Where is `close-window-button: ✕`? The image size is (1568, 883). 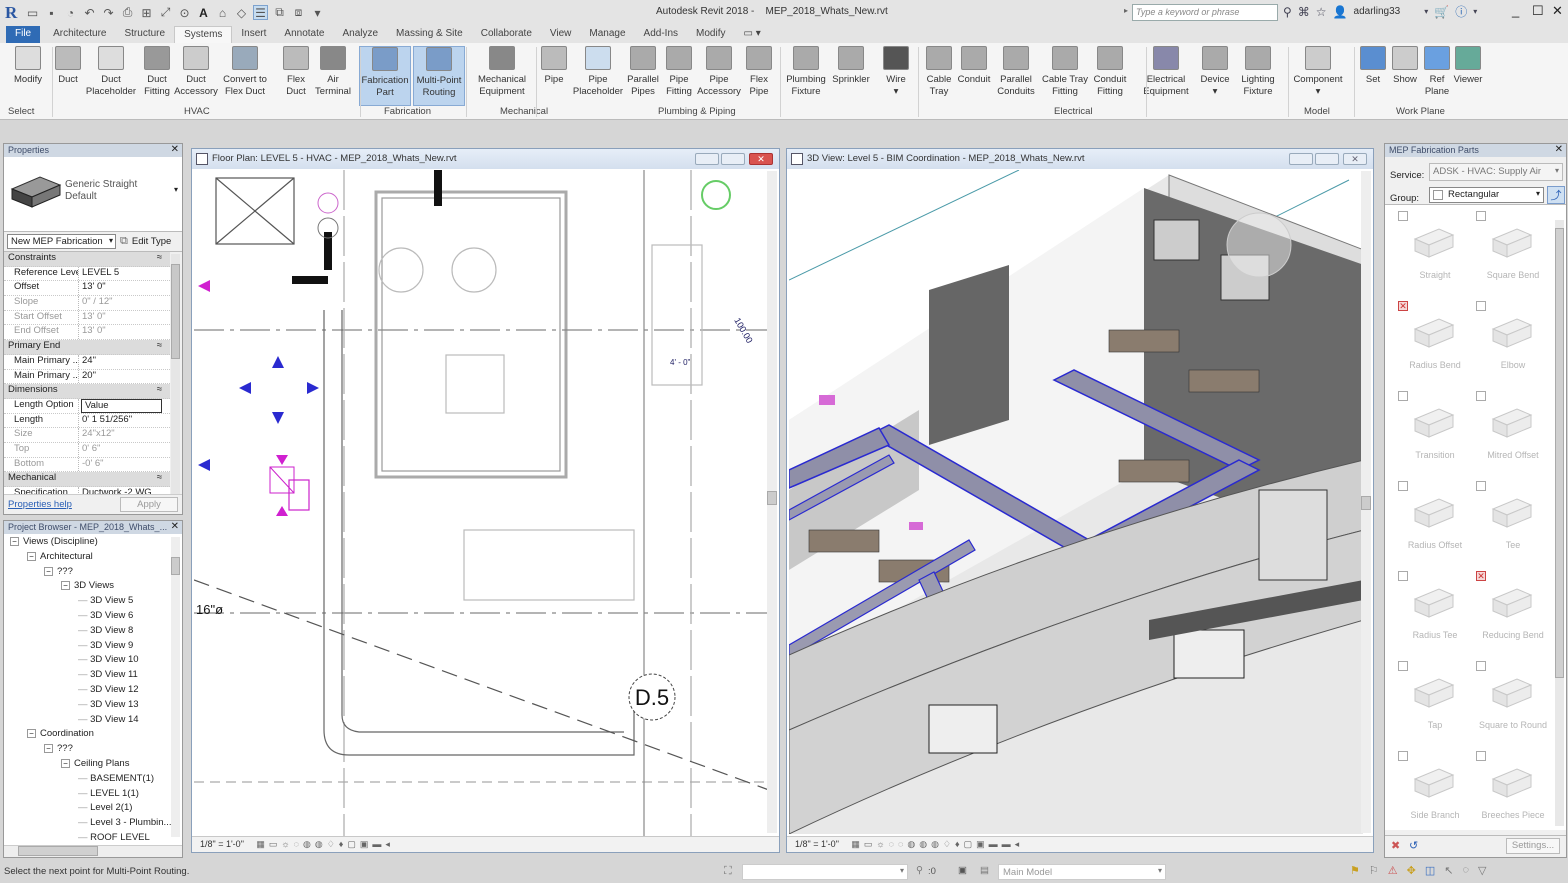 close-window-button: ✕ is located at coordinates (1557, 11).